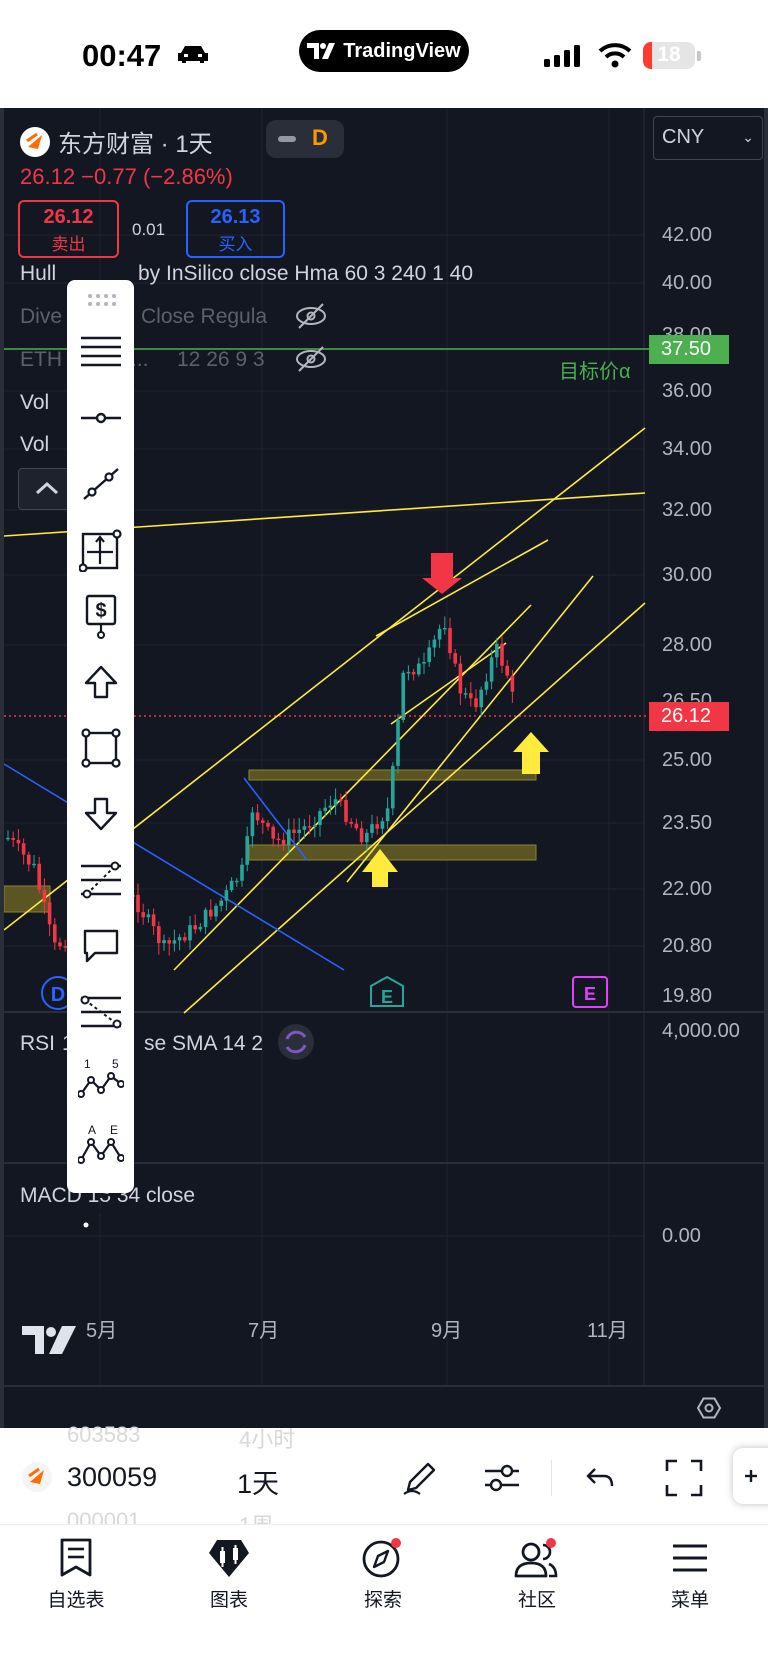  What do you see at coordinates (100, 300) in the screenshot?
I see `grip-icon` at bounding box center [100, 300].